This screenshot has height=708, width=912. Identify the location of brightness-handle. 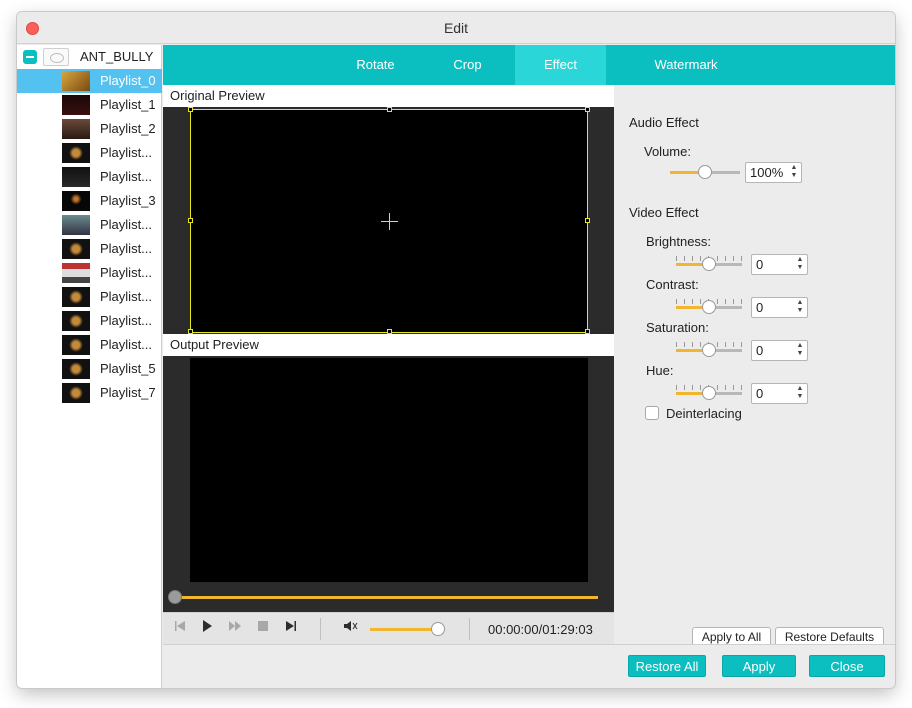
(709, 264).